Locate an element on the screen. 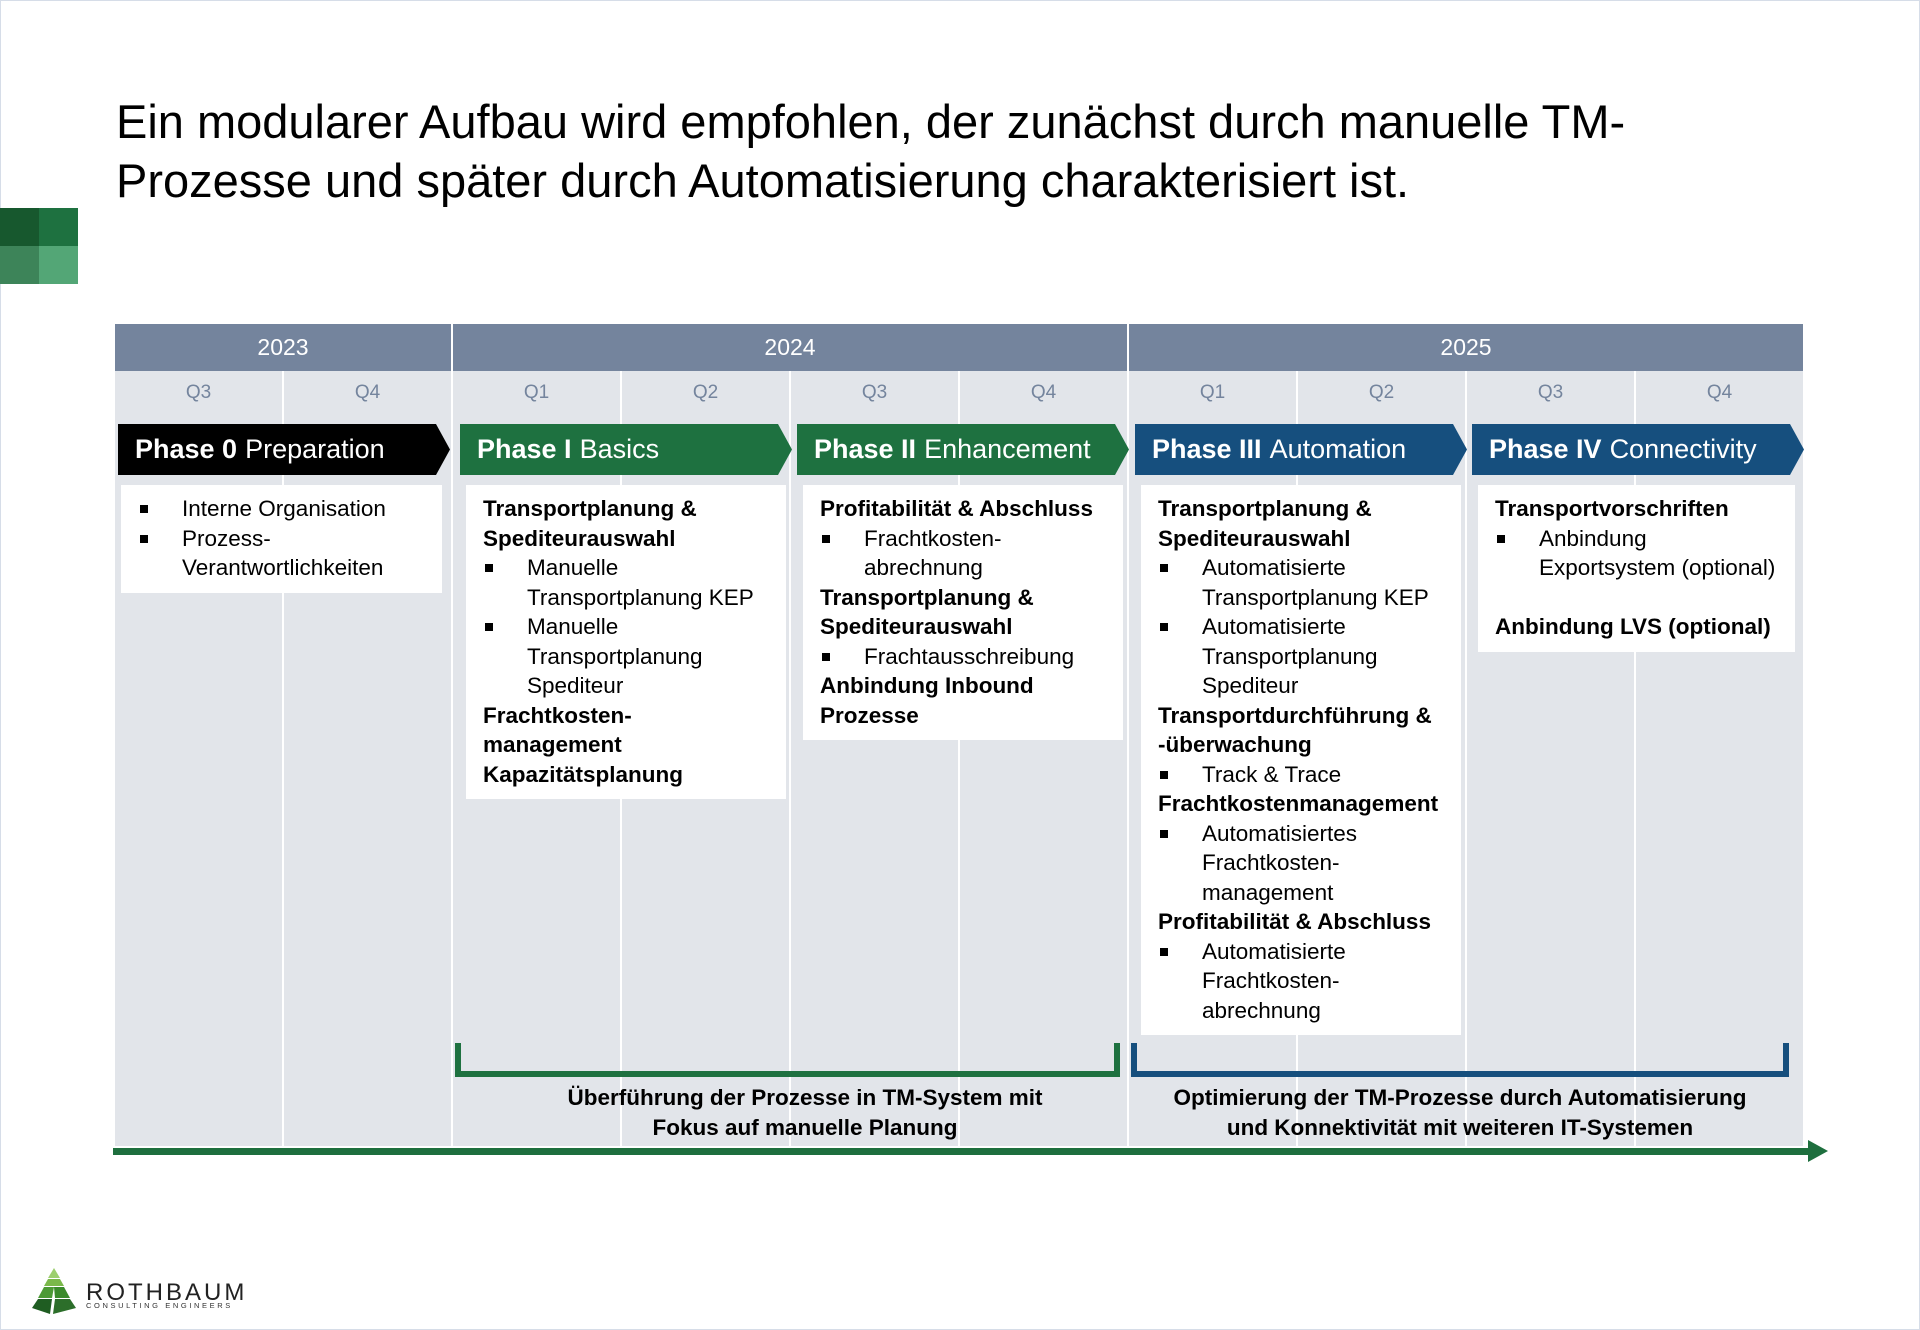  bullet-text: Automatisierte Transportplanung KEP is located at coordinates (1315, 582).